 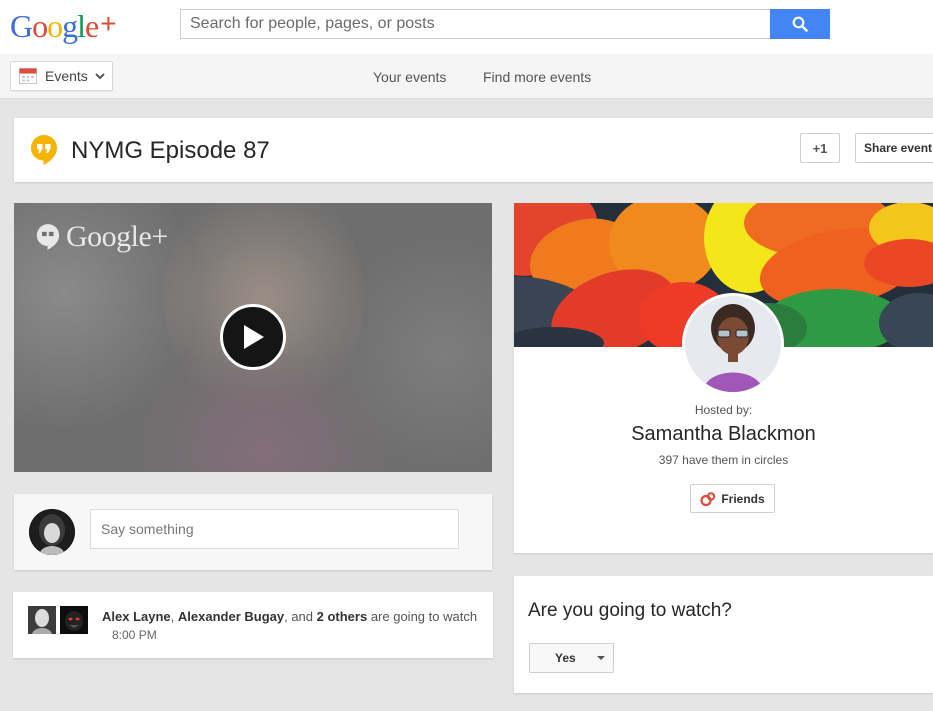 What do you see at coordinates (565, 658) in the screenshot?
I see `rsvp-selected-value: Yes` at bounding box center [565, 658].